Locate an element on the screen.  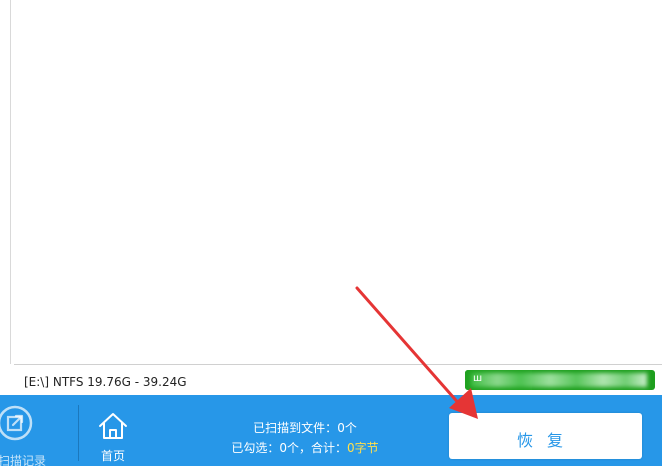
drive-info-label: [E:\] NTFS 19.76G - 39.24G is located at coordinates (105, 382).